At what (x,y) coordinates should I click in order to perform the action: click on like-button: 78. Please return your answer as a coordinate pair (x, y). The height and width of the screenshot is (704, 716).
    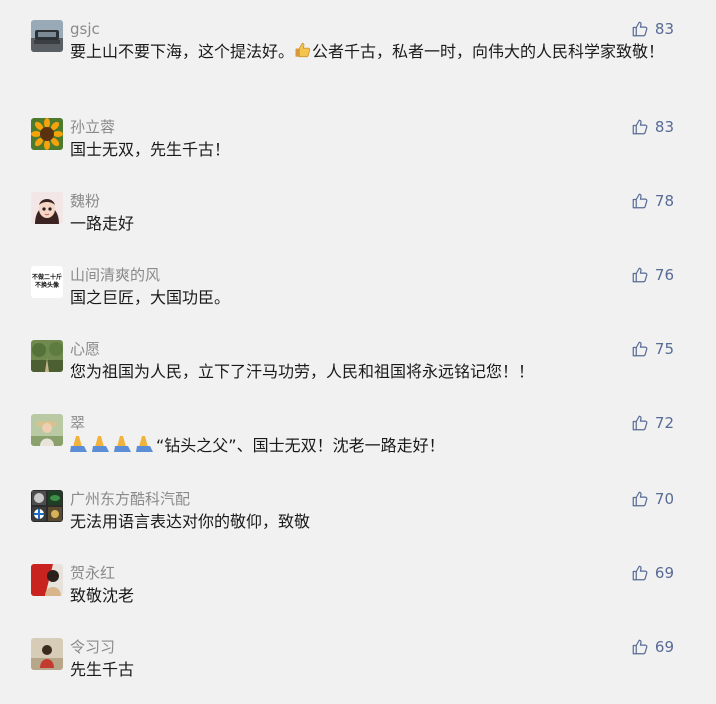
    Looking at the image, I should click on (652, 201).